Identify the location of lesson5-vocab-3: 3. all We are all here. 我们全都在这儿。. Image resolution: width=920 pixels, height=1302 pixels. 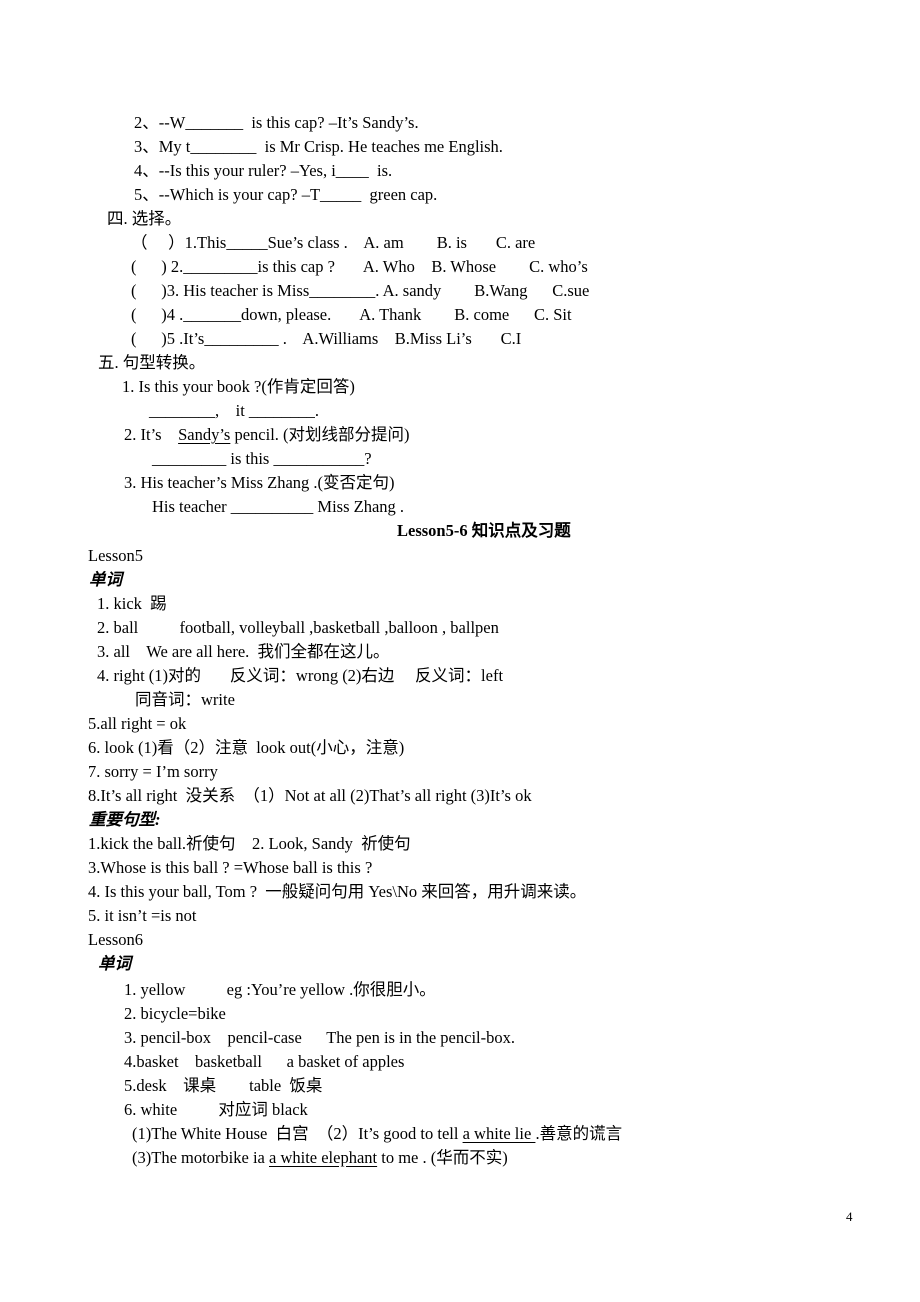
(243, 651).